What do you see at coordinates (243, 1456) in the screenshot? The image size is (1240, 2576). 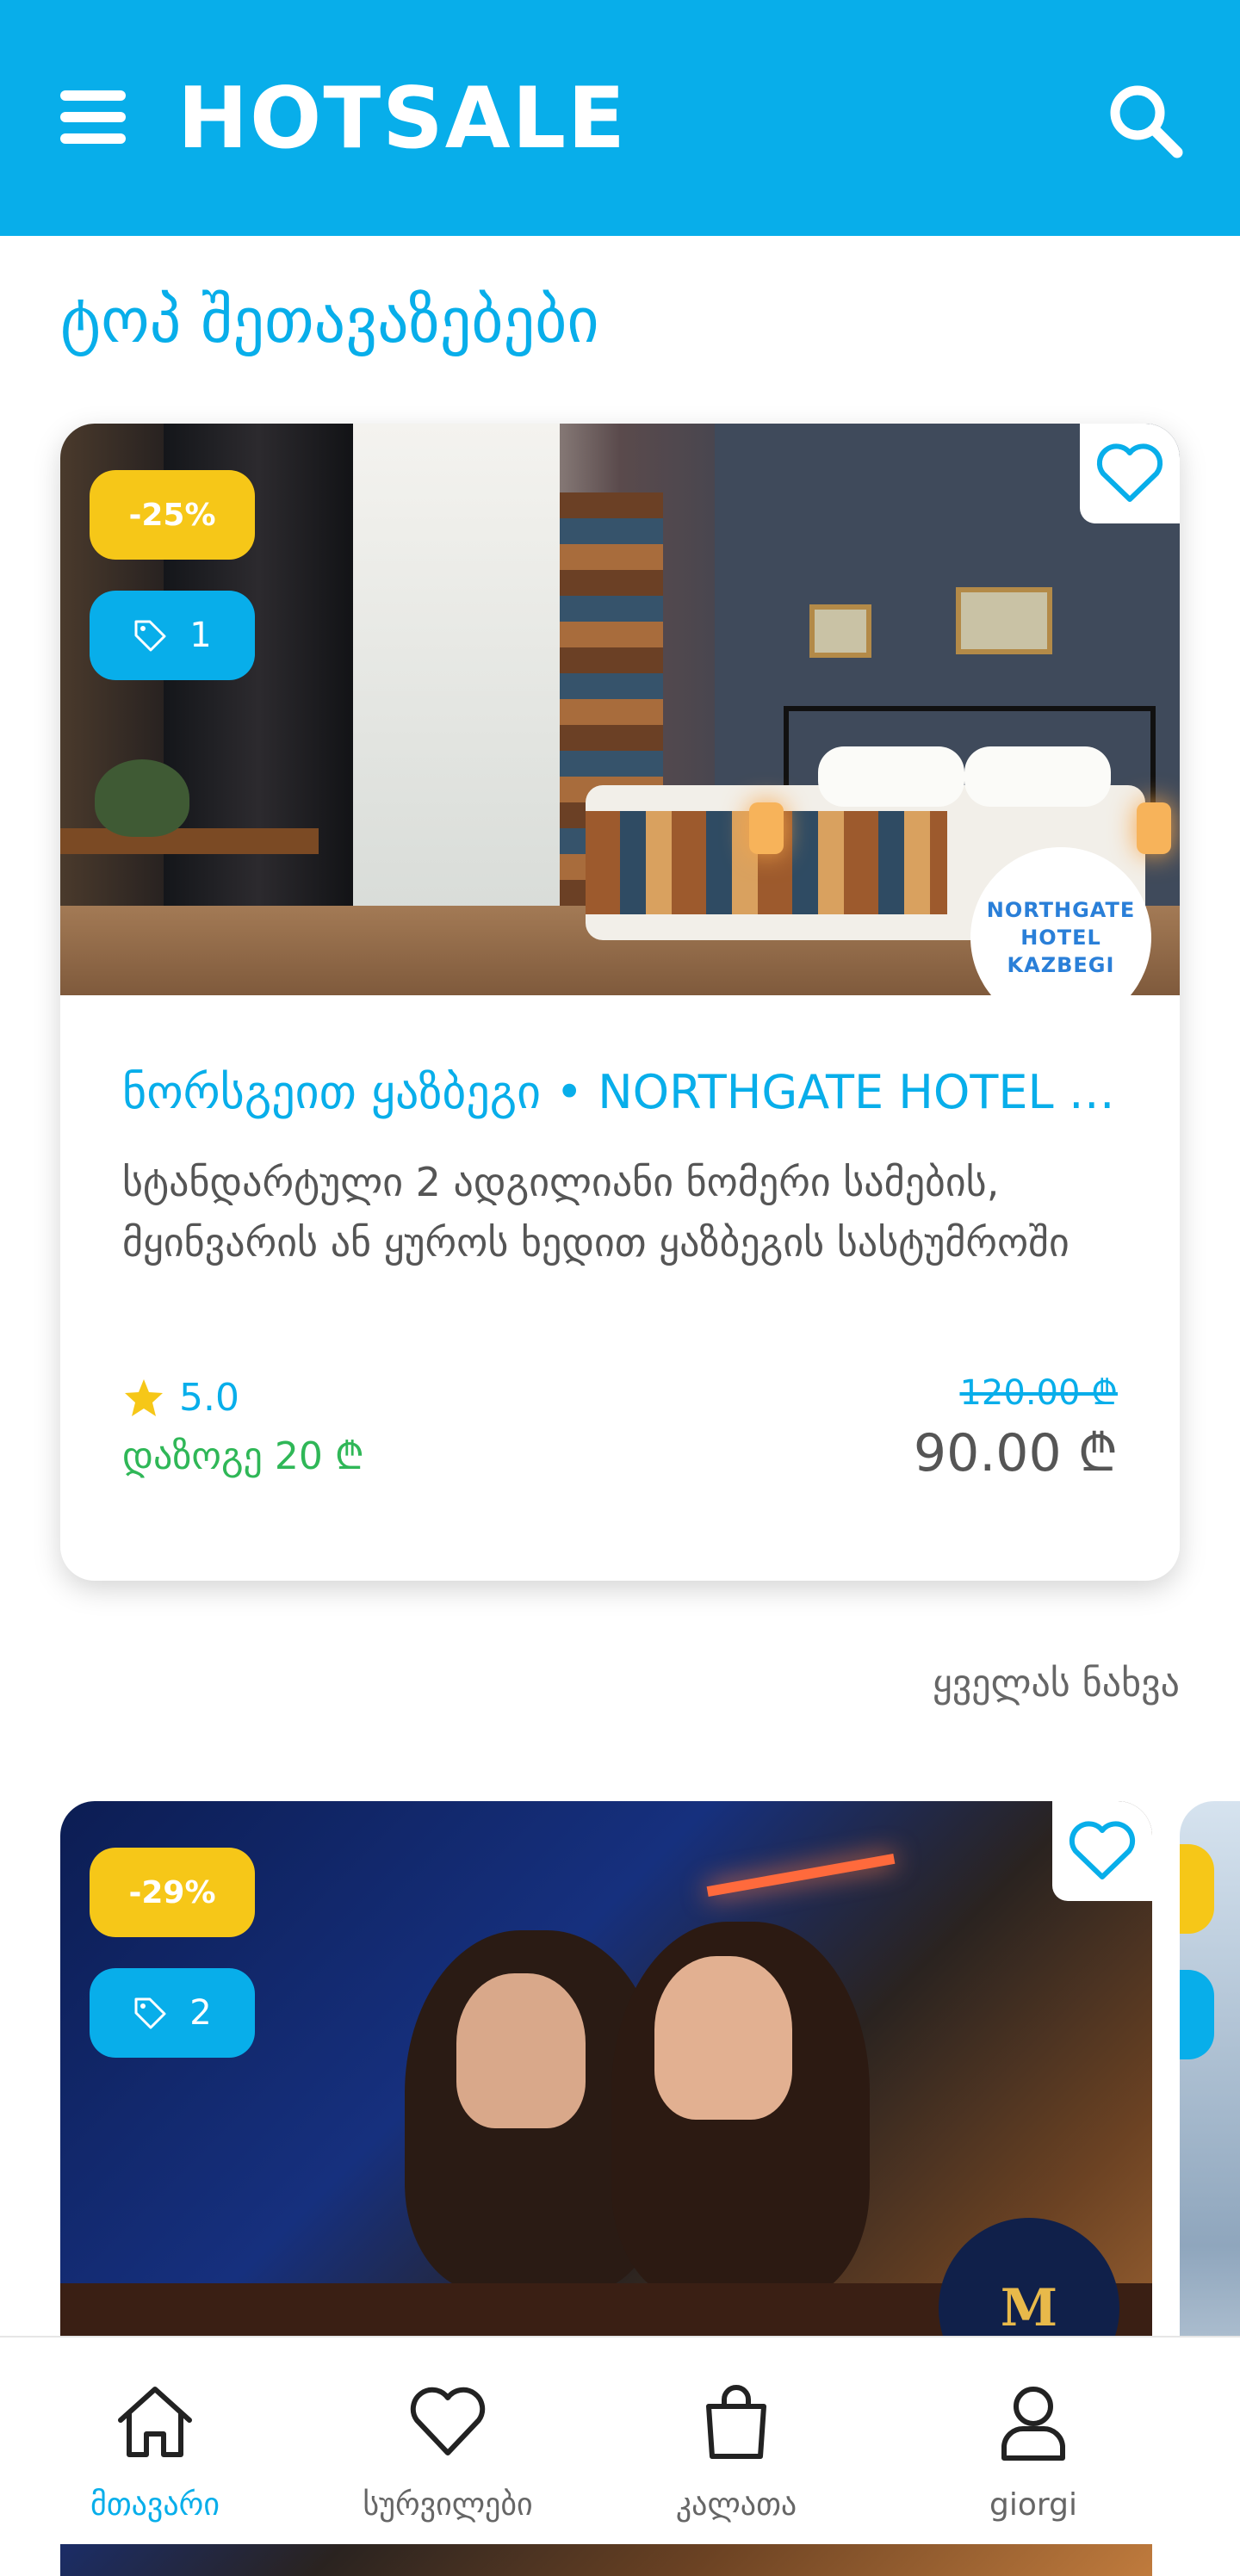 I see `savings-text: დაზოგე 20 ₾` at bounding box center [243, 1456].